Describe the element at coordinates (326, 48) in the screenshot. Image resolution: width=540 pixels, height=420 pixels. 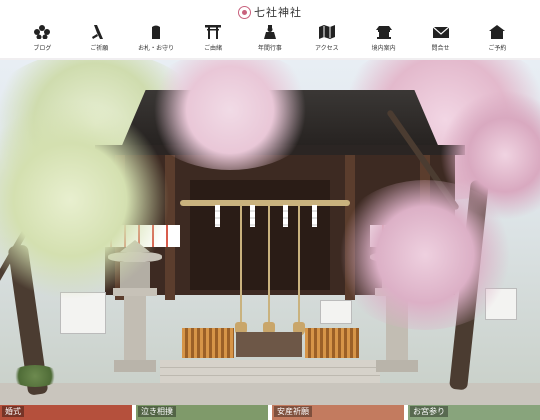
I see `nav-label: アクセス` at that location.